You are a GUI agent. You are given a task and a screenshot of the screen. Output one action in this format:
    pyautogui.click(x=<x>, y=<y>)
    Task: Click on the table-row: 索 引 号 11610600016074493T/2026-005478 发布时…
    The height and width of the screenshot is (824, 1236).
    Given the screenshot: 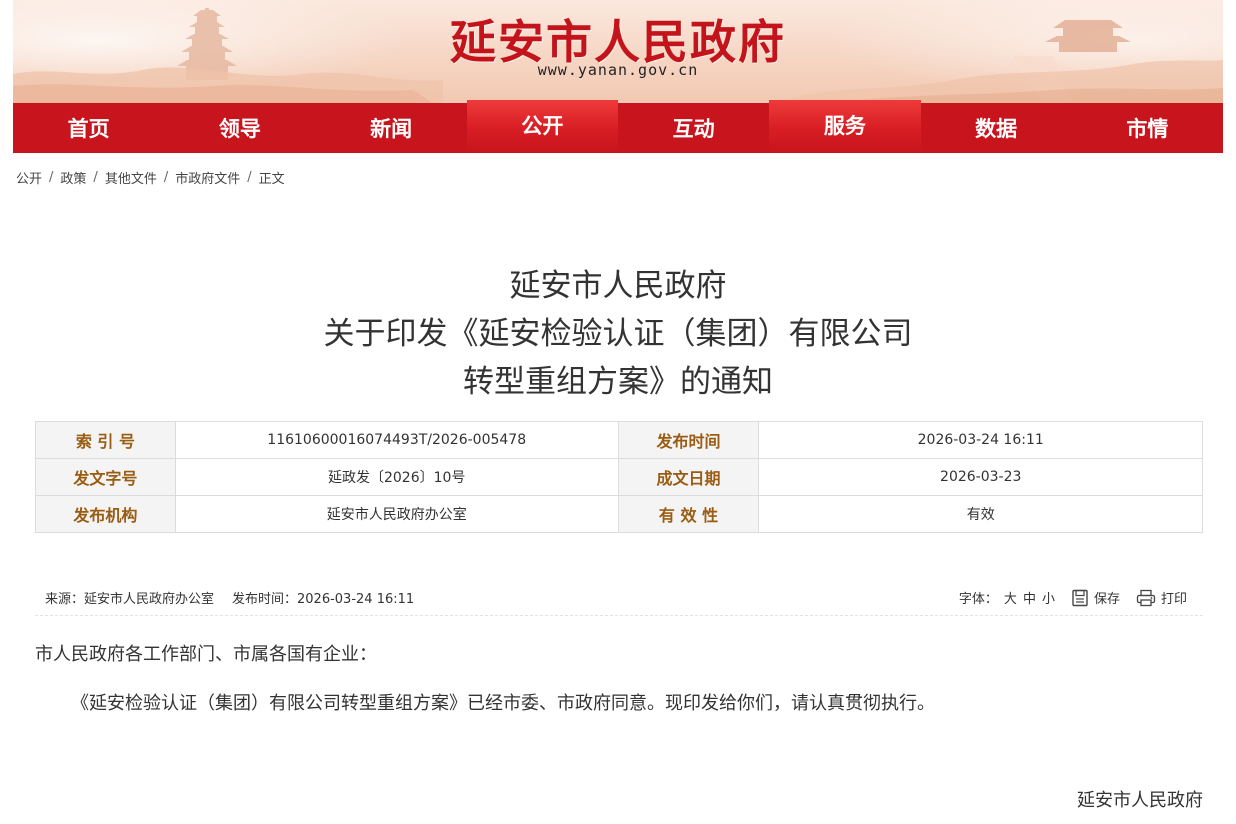 What is the action you would take?
    pyautogui.click(x=619, y=440)
    